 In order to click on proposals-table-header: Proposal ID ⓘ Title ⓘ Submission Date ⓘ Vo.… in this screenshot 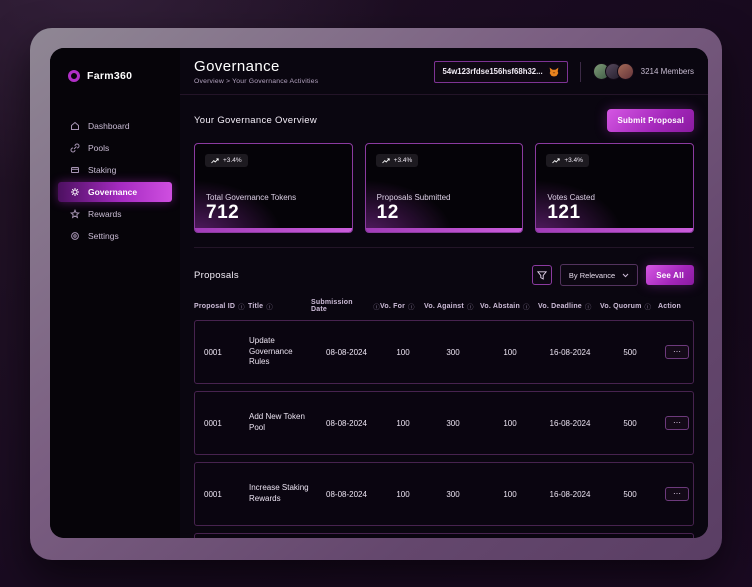, I will do `click(444, 306)`.